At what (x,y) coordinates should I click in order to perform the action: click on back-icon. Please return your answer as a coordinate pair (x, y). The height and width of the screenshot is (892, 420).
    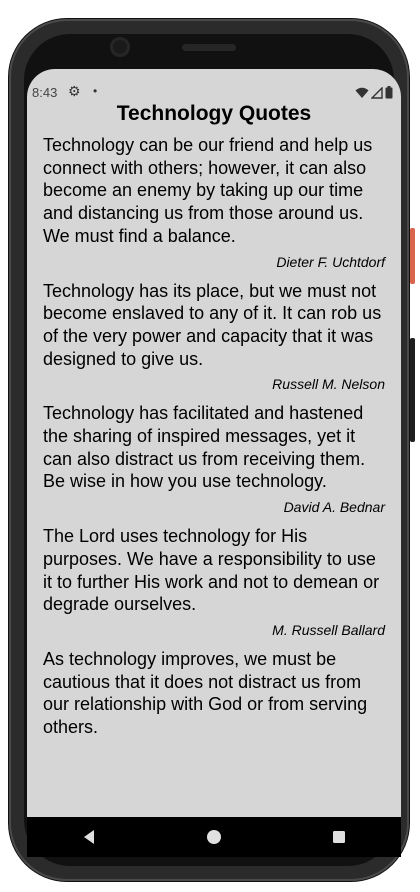
    Looking at the image, I should click on (89, 837).